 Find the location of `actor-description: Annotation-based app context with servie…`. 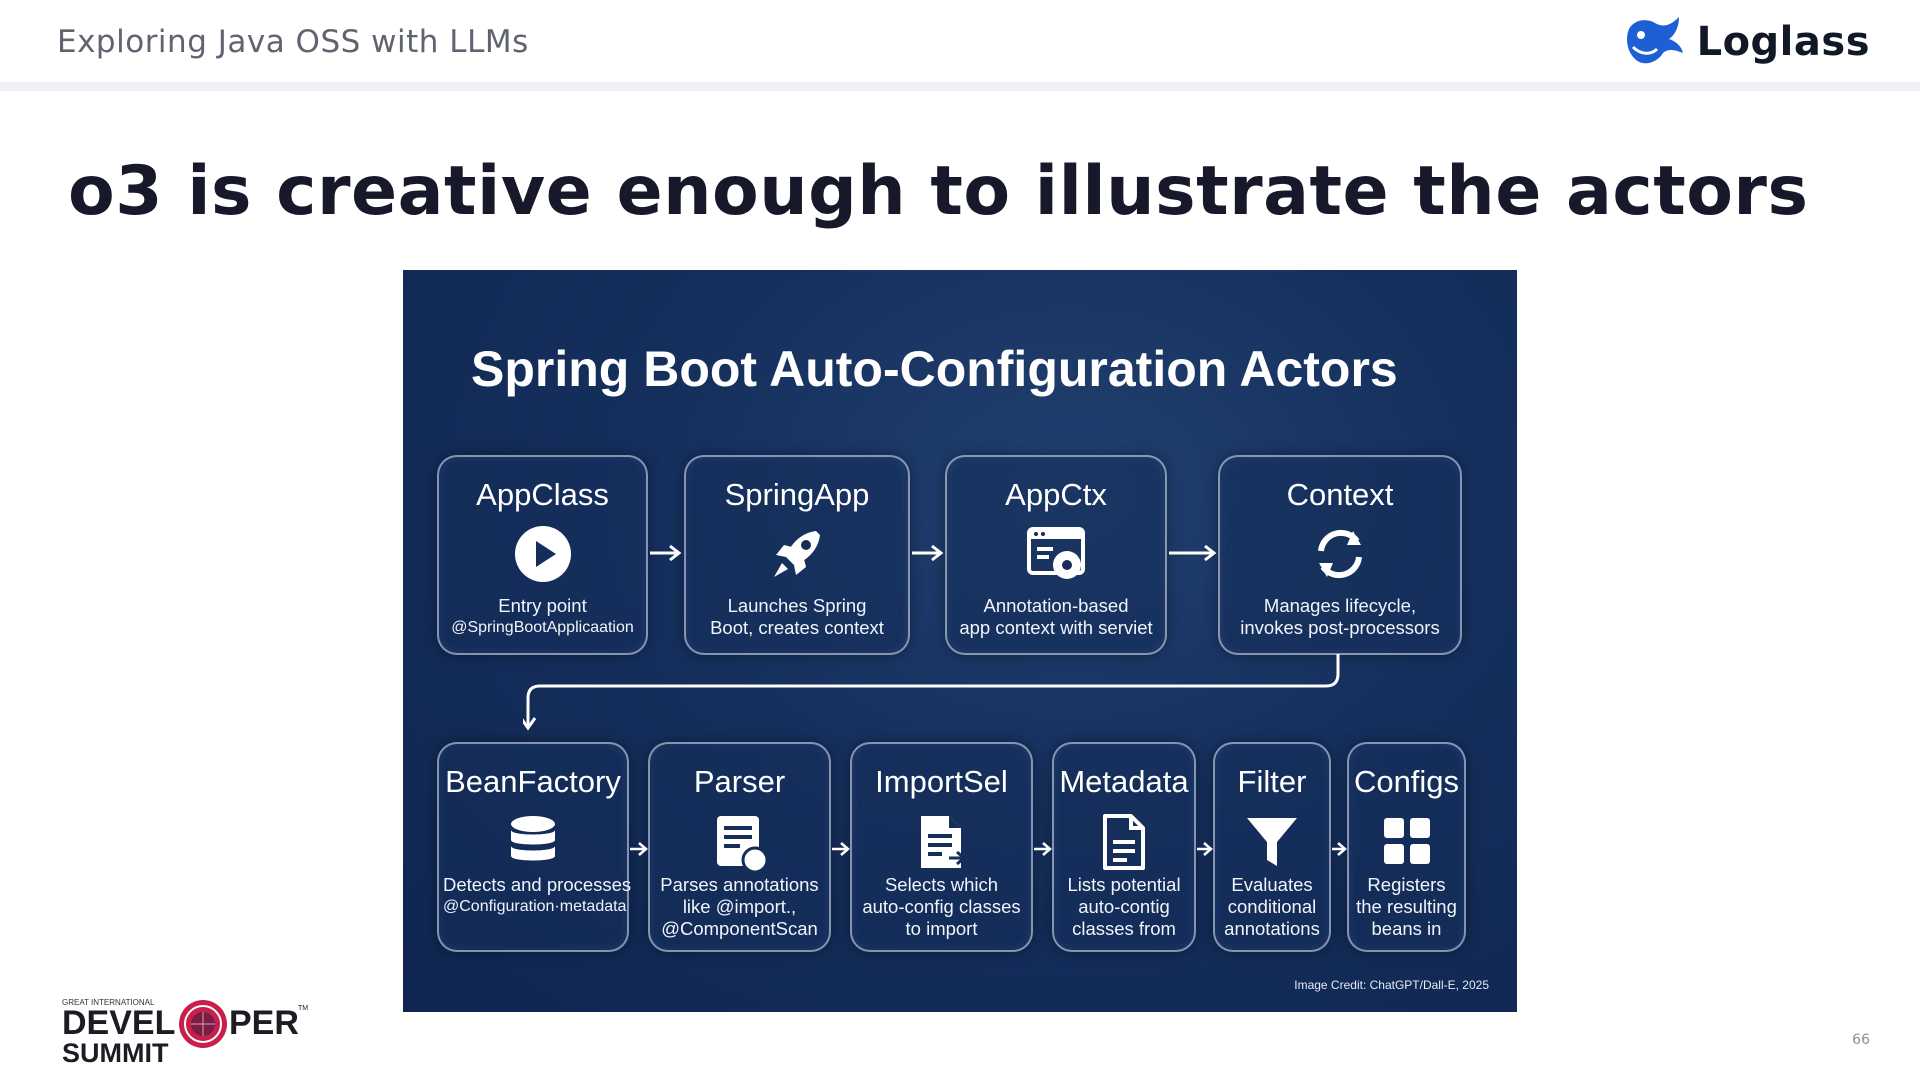

actor-description: Annotation-based app context with servie… is located at coordinates (1056, 617).